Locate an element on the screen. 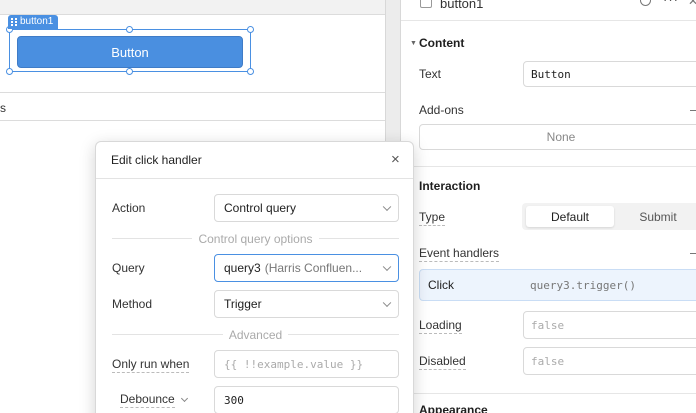 This screenshot has height=413, width=696. query-select-value: query3 is located at coordinates (242, 268).